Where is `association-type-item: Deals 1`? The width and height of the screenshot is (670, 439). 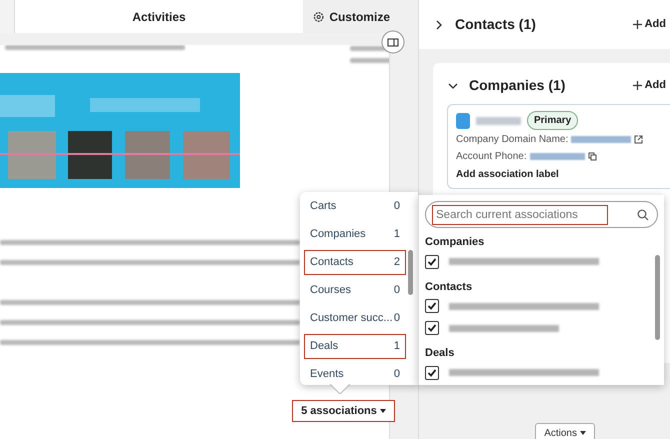 association-type-item: Deals 1 is located at coordinates (355, 346).